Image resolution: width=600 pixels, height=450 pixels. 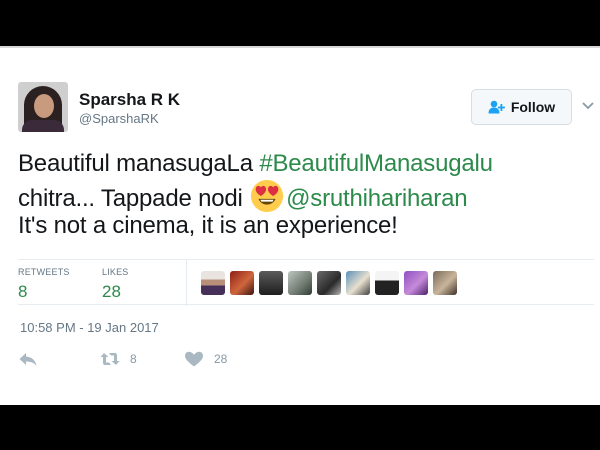 What do you see at coordinates (300, 427) in the screenshot?
I see `bottom-letterbox` at bounding box center [300, 427].